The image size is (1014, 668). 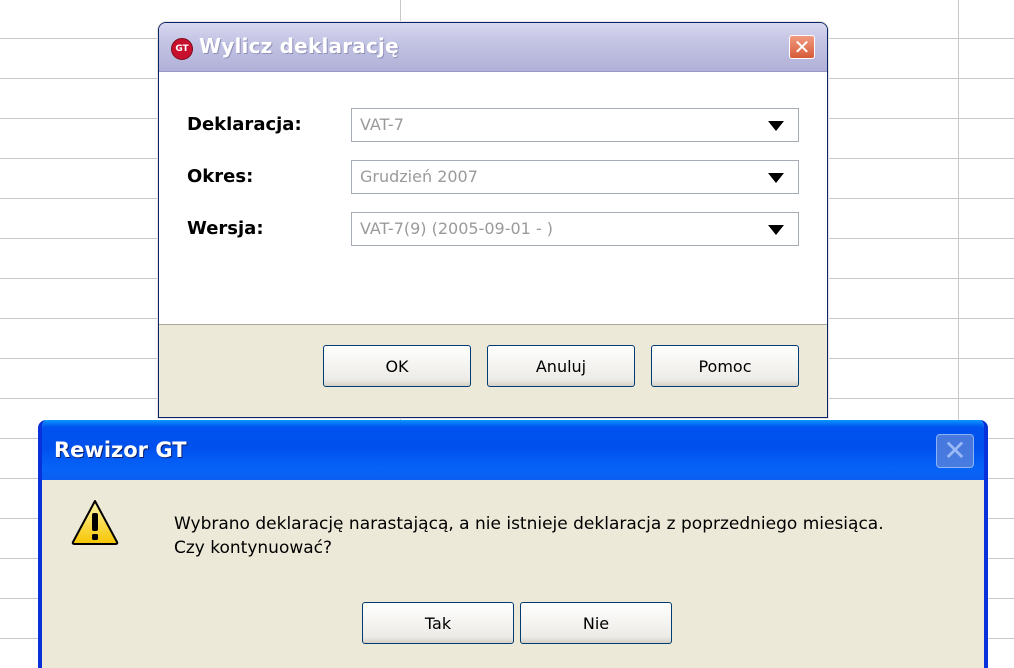 I want to click on dialog-titlebar: GT Wylicz deklarację ✕, so click(x=493, y=47).